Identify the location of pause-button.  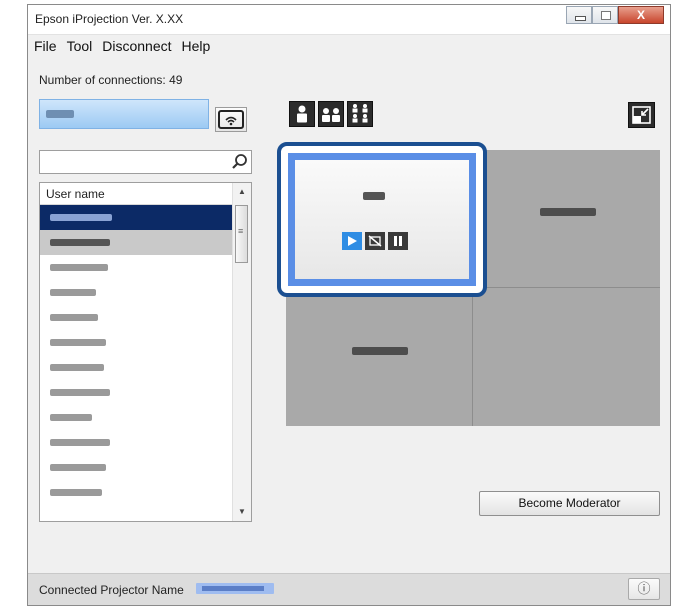
(398, 241).